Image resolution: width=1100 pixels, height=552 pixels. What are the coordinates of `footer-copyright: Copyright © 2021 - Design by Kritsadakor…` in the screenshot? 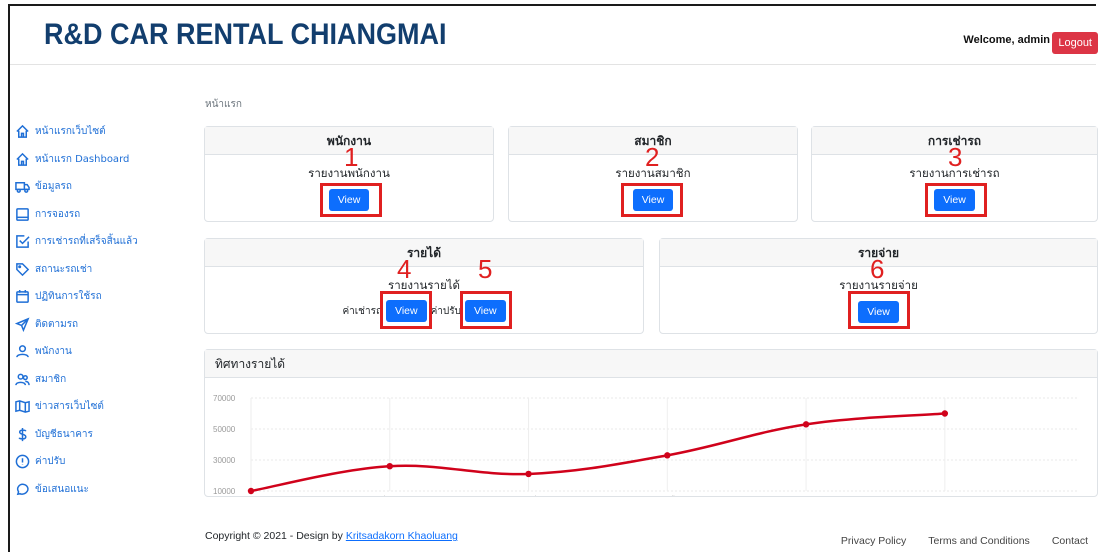 It's located at (331, 536).